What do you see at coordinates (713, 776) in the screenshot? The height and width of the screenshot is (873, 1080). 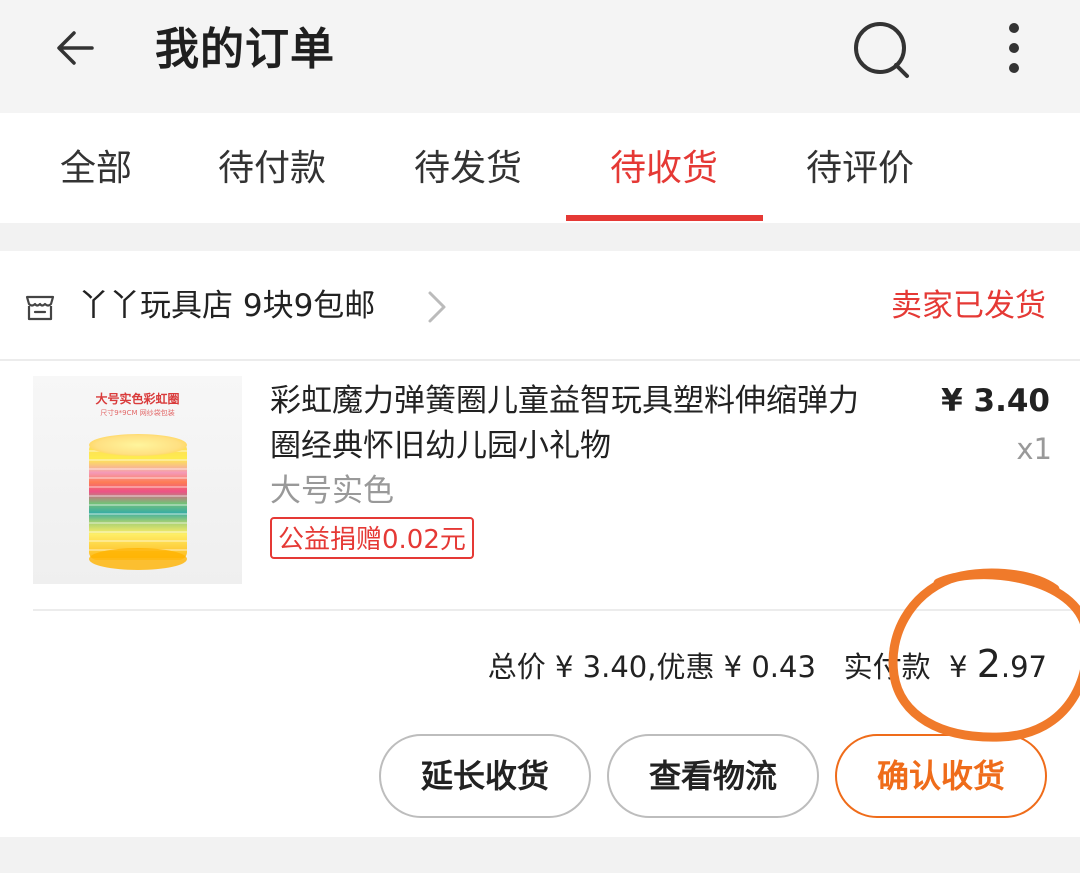 I see `view-logistics-button: 查看物流` at bounding box center [713, 776].